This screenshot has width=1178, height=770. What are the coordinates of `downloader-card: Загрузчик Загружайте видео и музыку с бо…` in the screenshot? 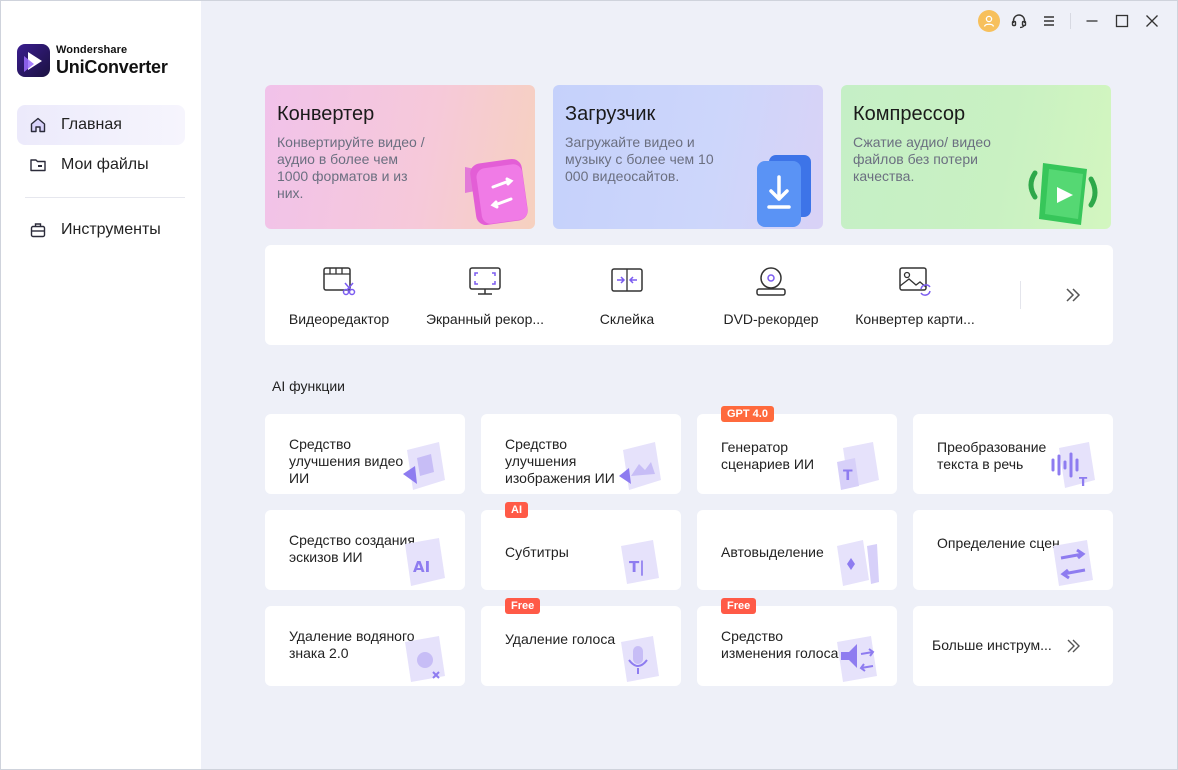 It's located at (688, 157).